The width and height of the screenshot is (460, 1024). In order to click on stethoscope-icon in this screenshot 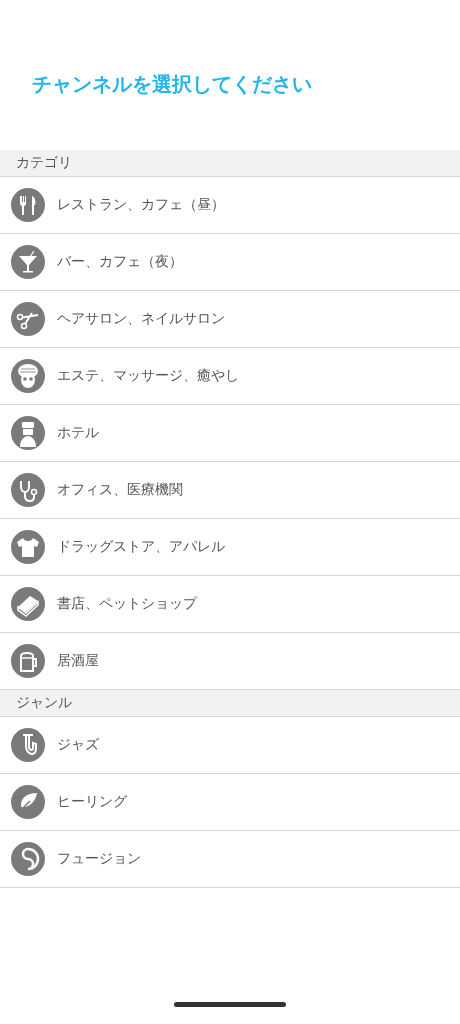, I will do `click(28, 490)`.